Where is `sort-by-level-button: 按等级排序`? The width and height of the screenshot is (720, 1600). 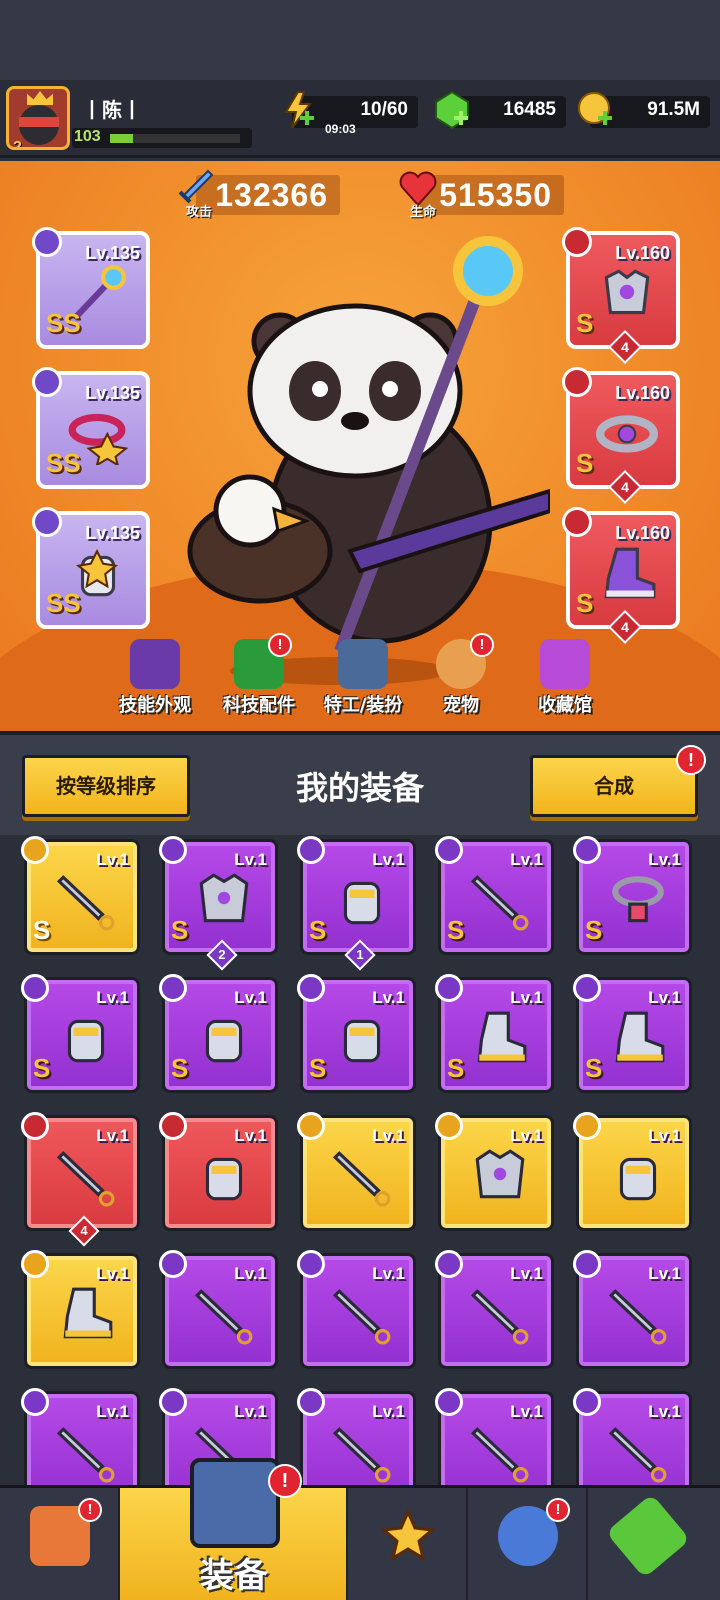
sort-by-level-button: 按等级排序 is located at coordinates (106, 786).